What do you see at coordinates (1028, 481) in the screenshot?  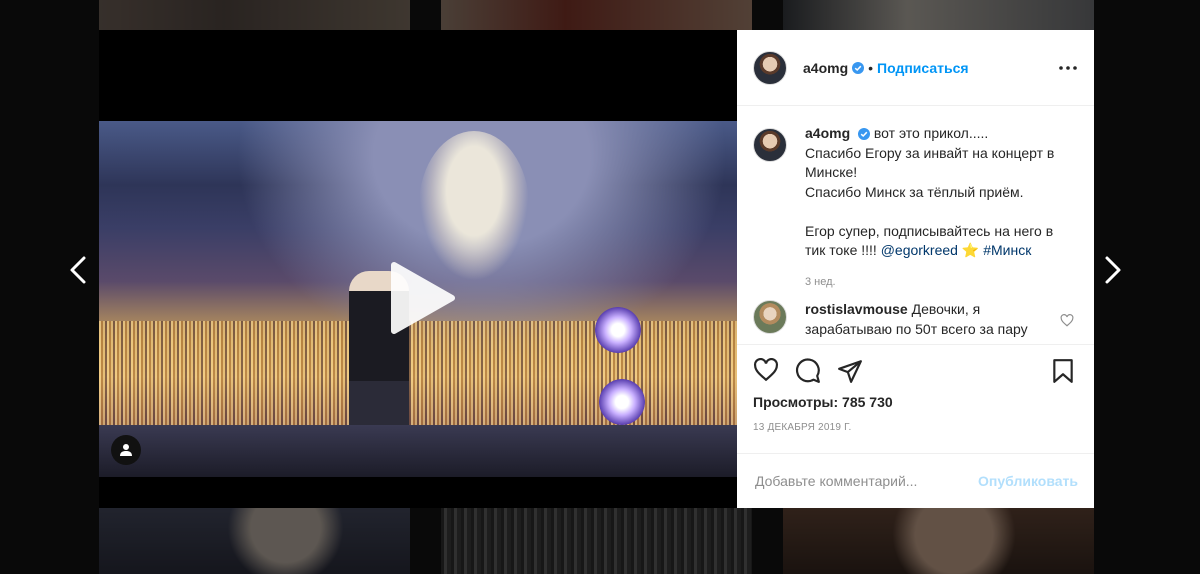 I see `publish-button: Опубликовать` at bounding box center [1028, 481].